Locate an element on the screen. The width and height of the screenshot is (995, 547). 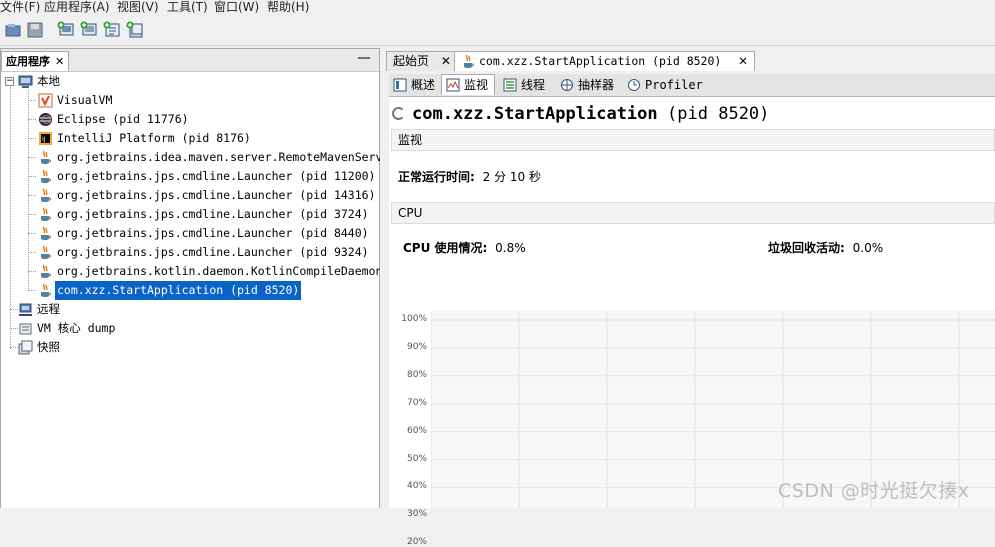
menu-view: 视图(V) is located at coordinates (138, 7).